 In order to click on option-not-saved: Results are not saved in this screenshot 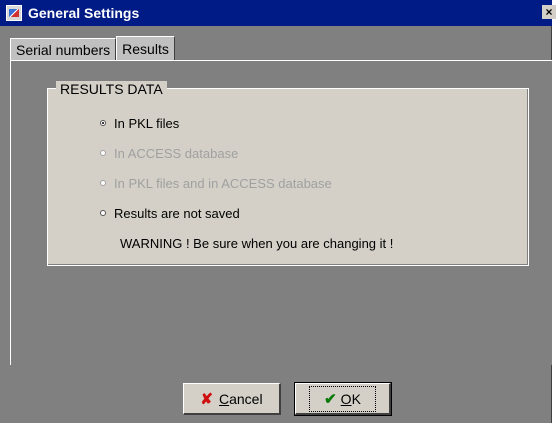, I will do `click(170, 213)`.